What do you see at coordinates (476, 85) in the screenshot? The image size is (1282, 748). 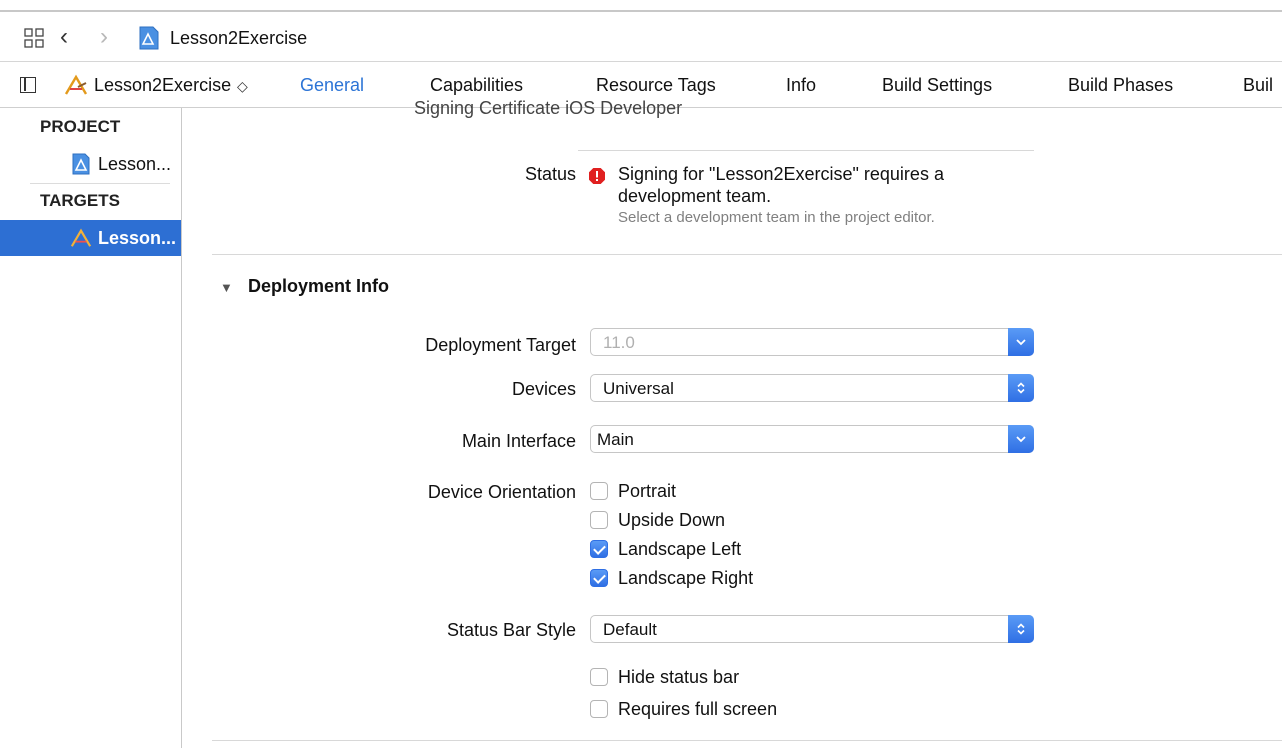 I see `tab-capabilities: Capabilities` at bounding box center [476, 85].